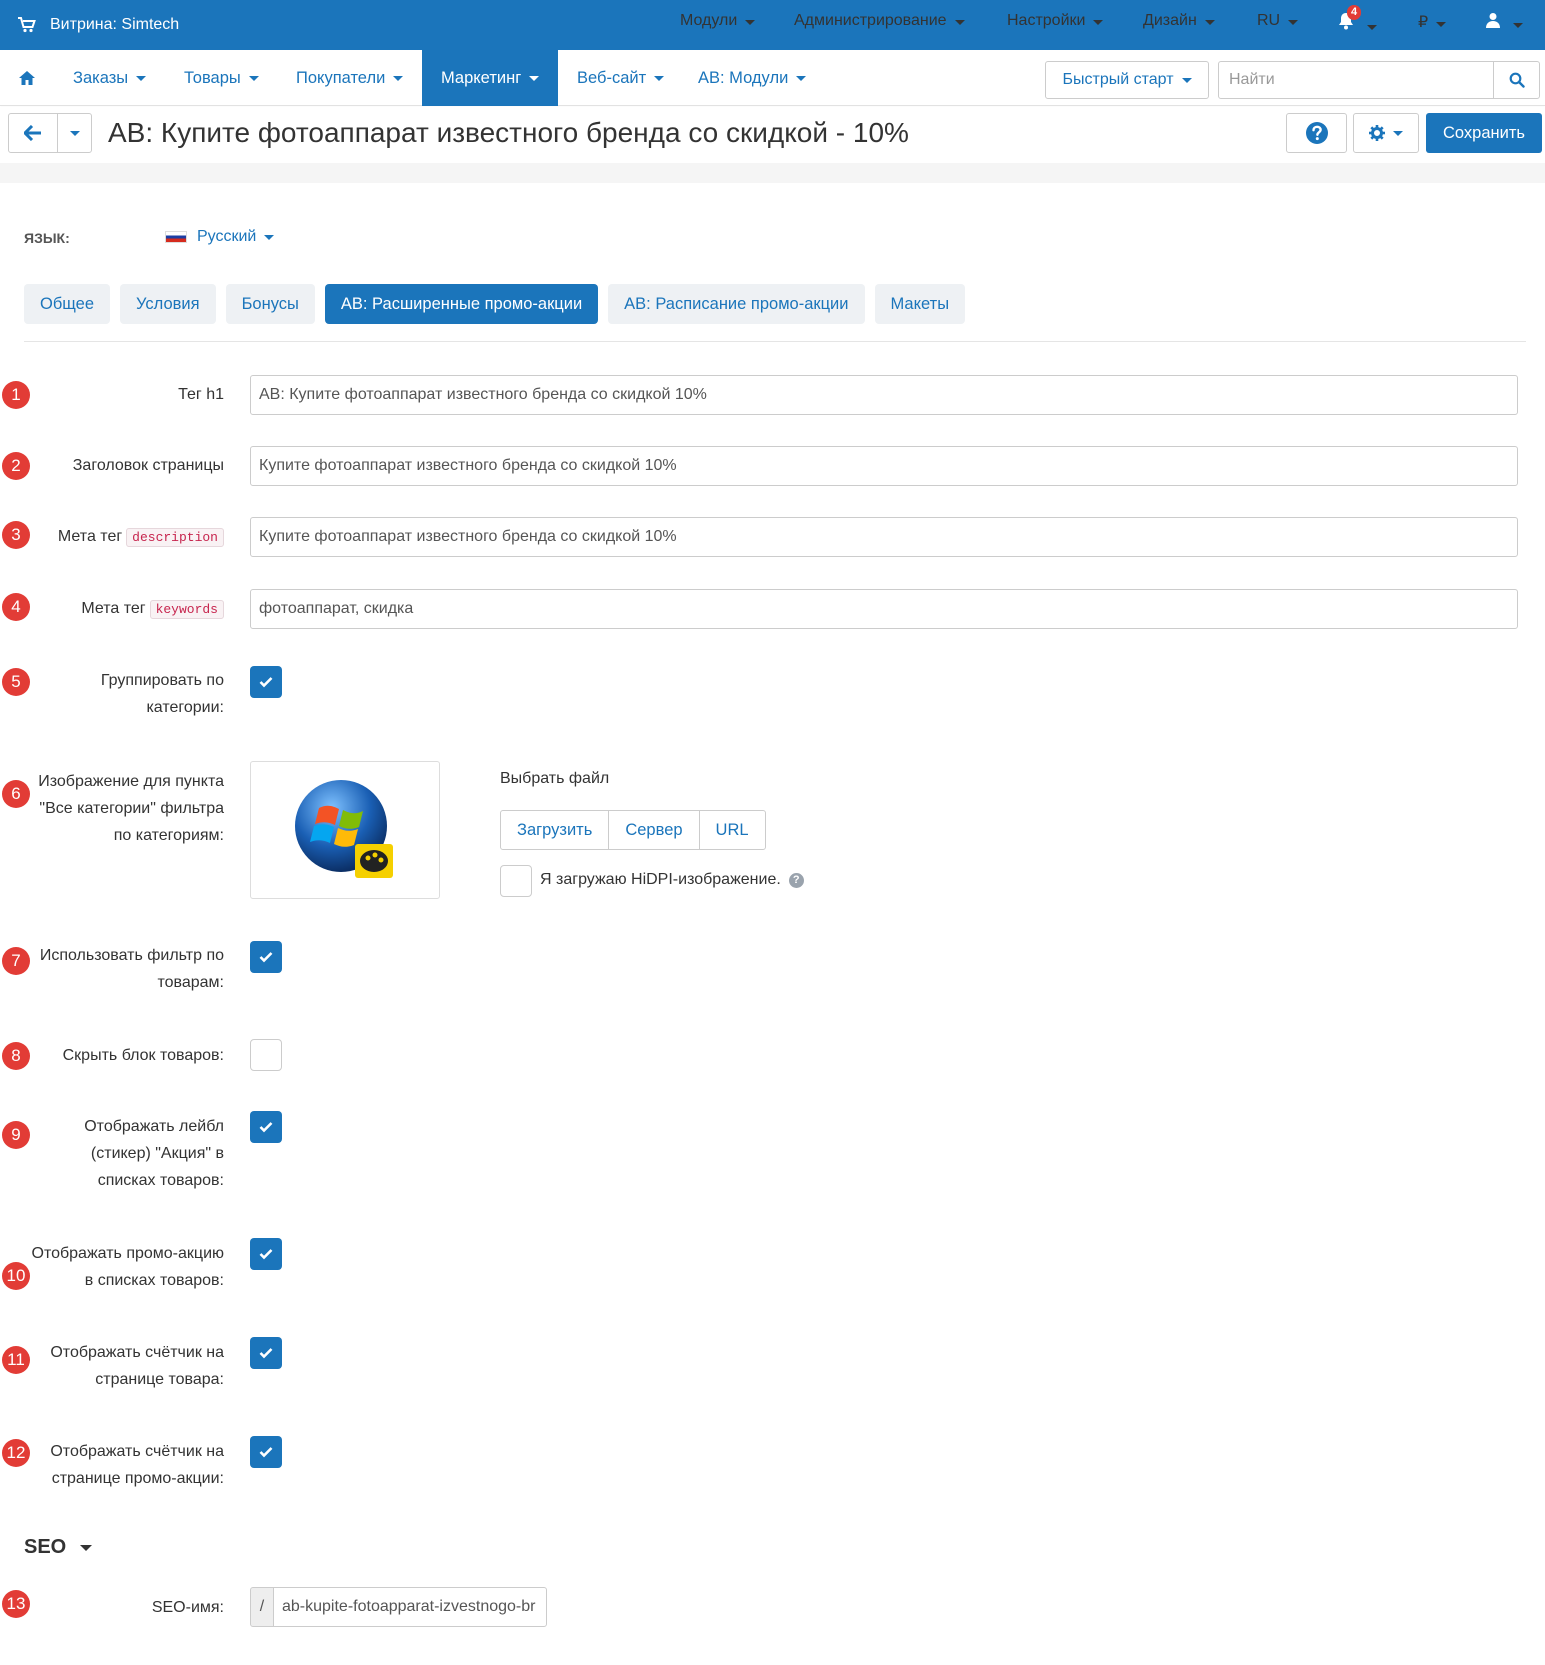 This screenshot has width=1545, height=1665. Describe the element at coordinates (262, 1607) in the screenshot. I see `seo-prefix: /` at that location.